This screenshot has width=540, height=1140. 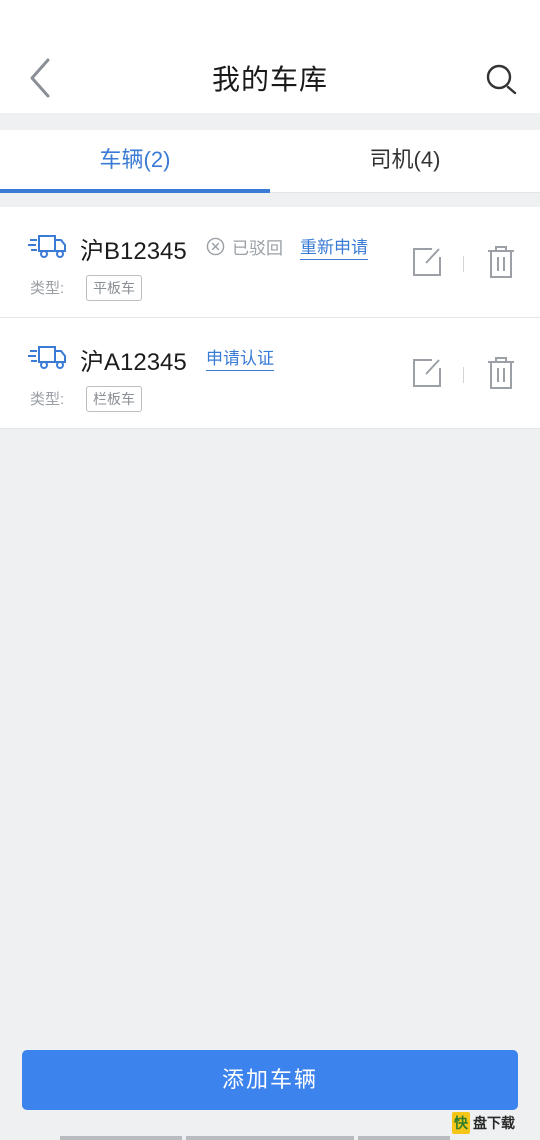 What do you see at coordinates (270, 373) in the screenshot?
I see `vehicle-row: 沪A12345 申请认证 类型: 栏板车` at bounding box center [270, 373].